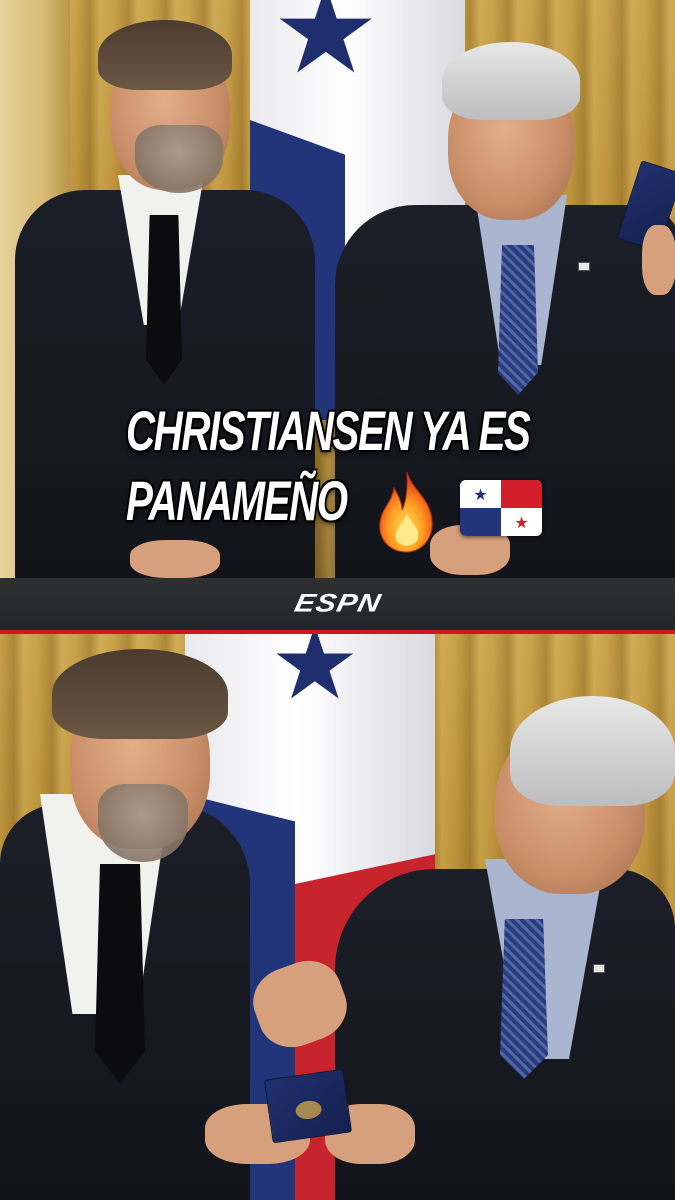  I want to click on espn-logo-text: ESPN, so click(337, 603).